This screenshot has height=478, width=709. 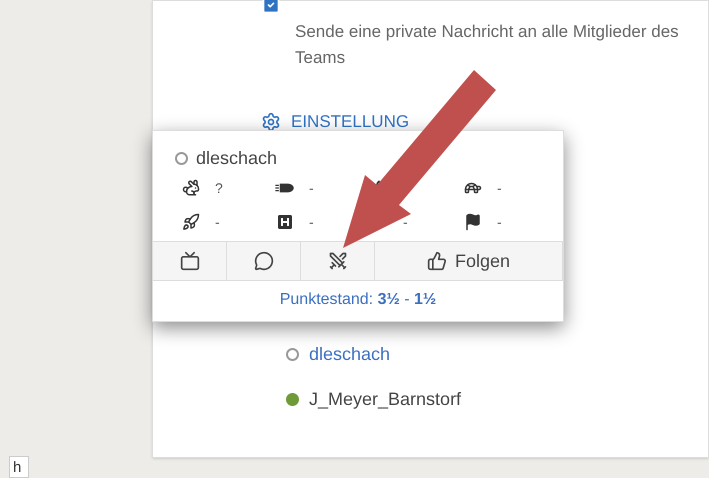 What do you see at coordinates (285, 188) in the screenshot?
I see `bullet-icon` at bounding box center [285, 188].